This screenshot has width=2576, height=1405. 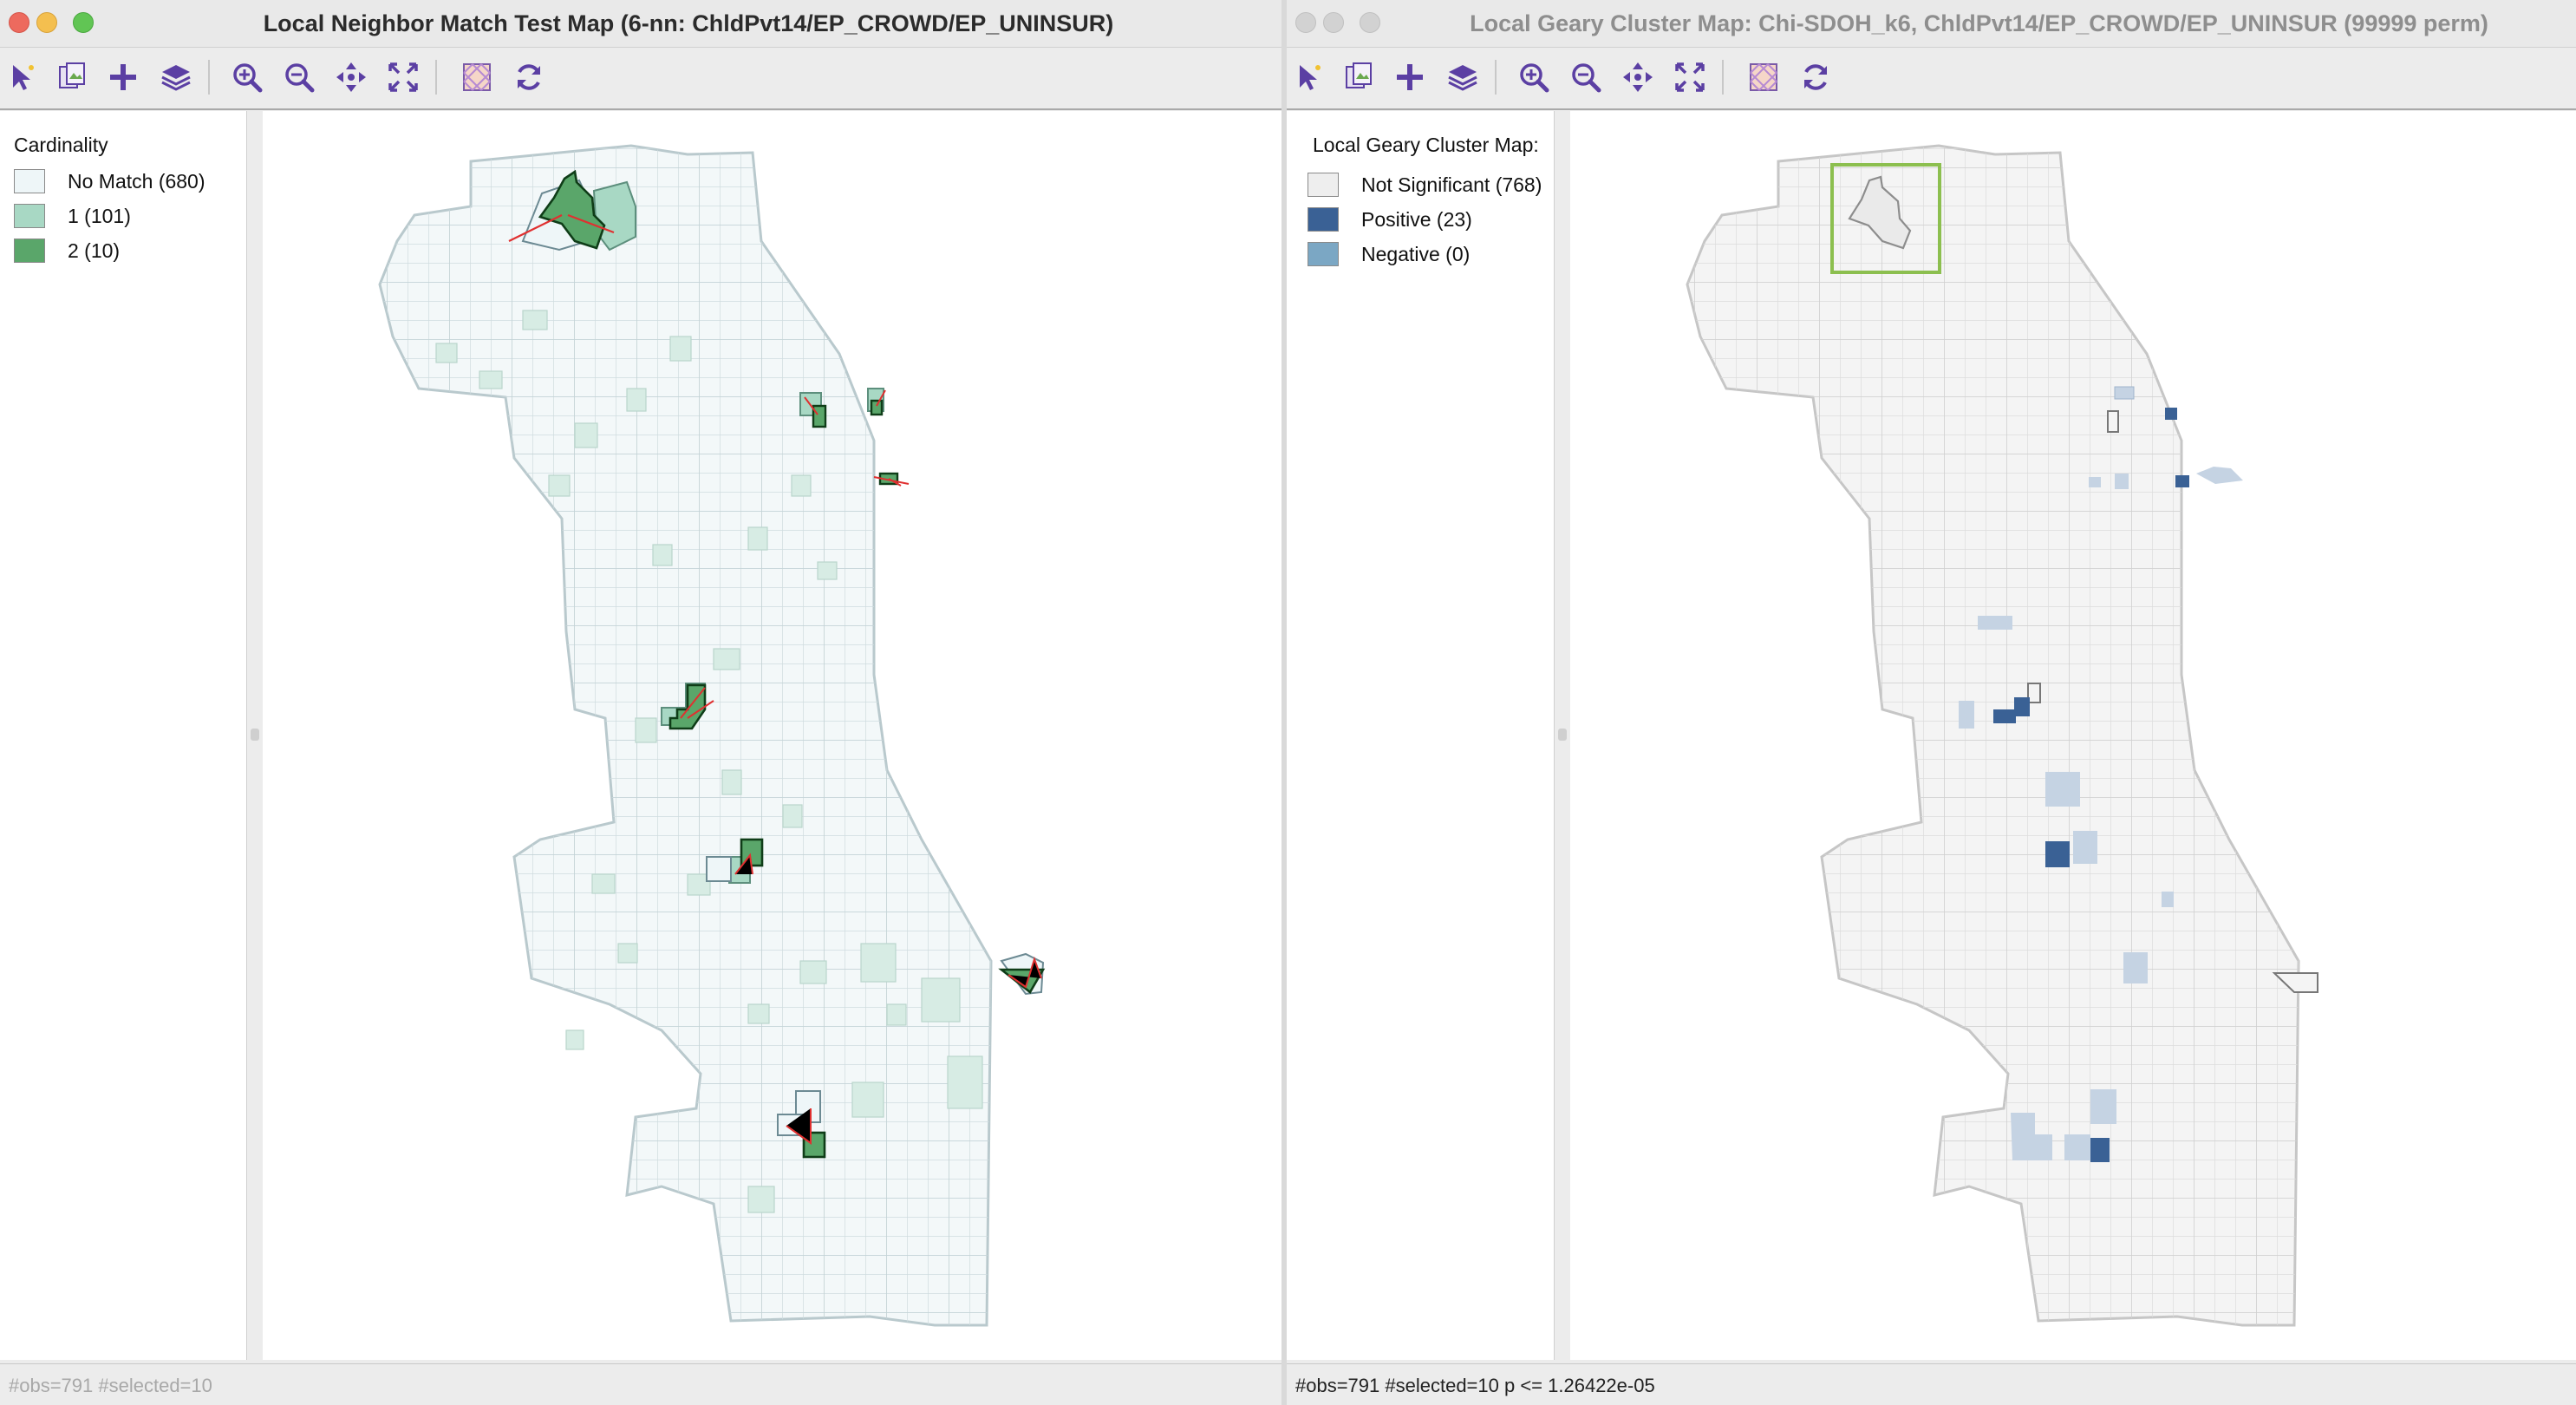 I want to click on legend-item-negative: Negative (0), so click(x=1389, y=254).